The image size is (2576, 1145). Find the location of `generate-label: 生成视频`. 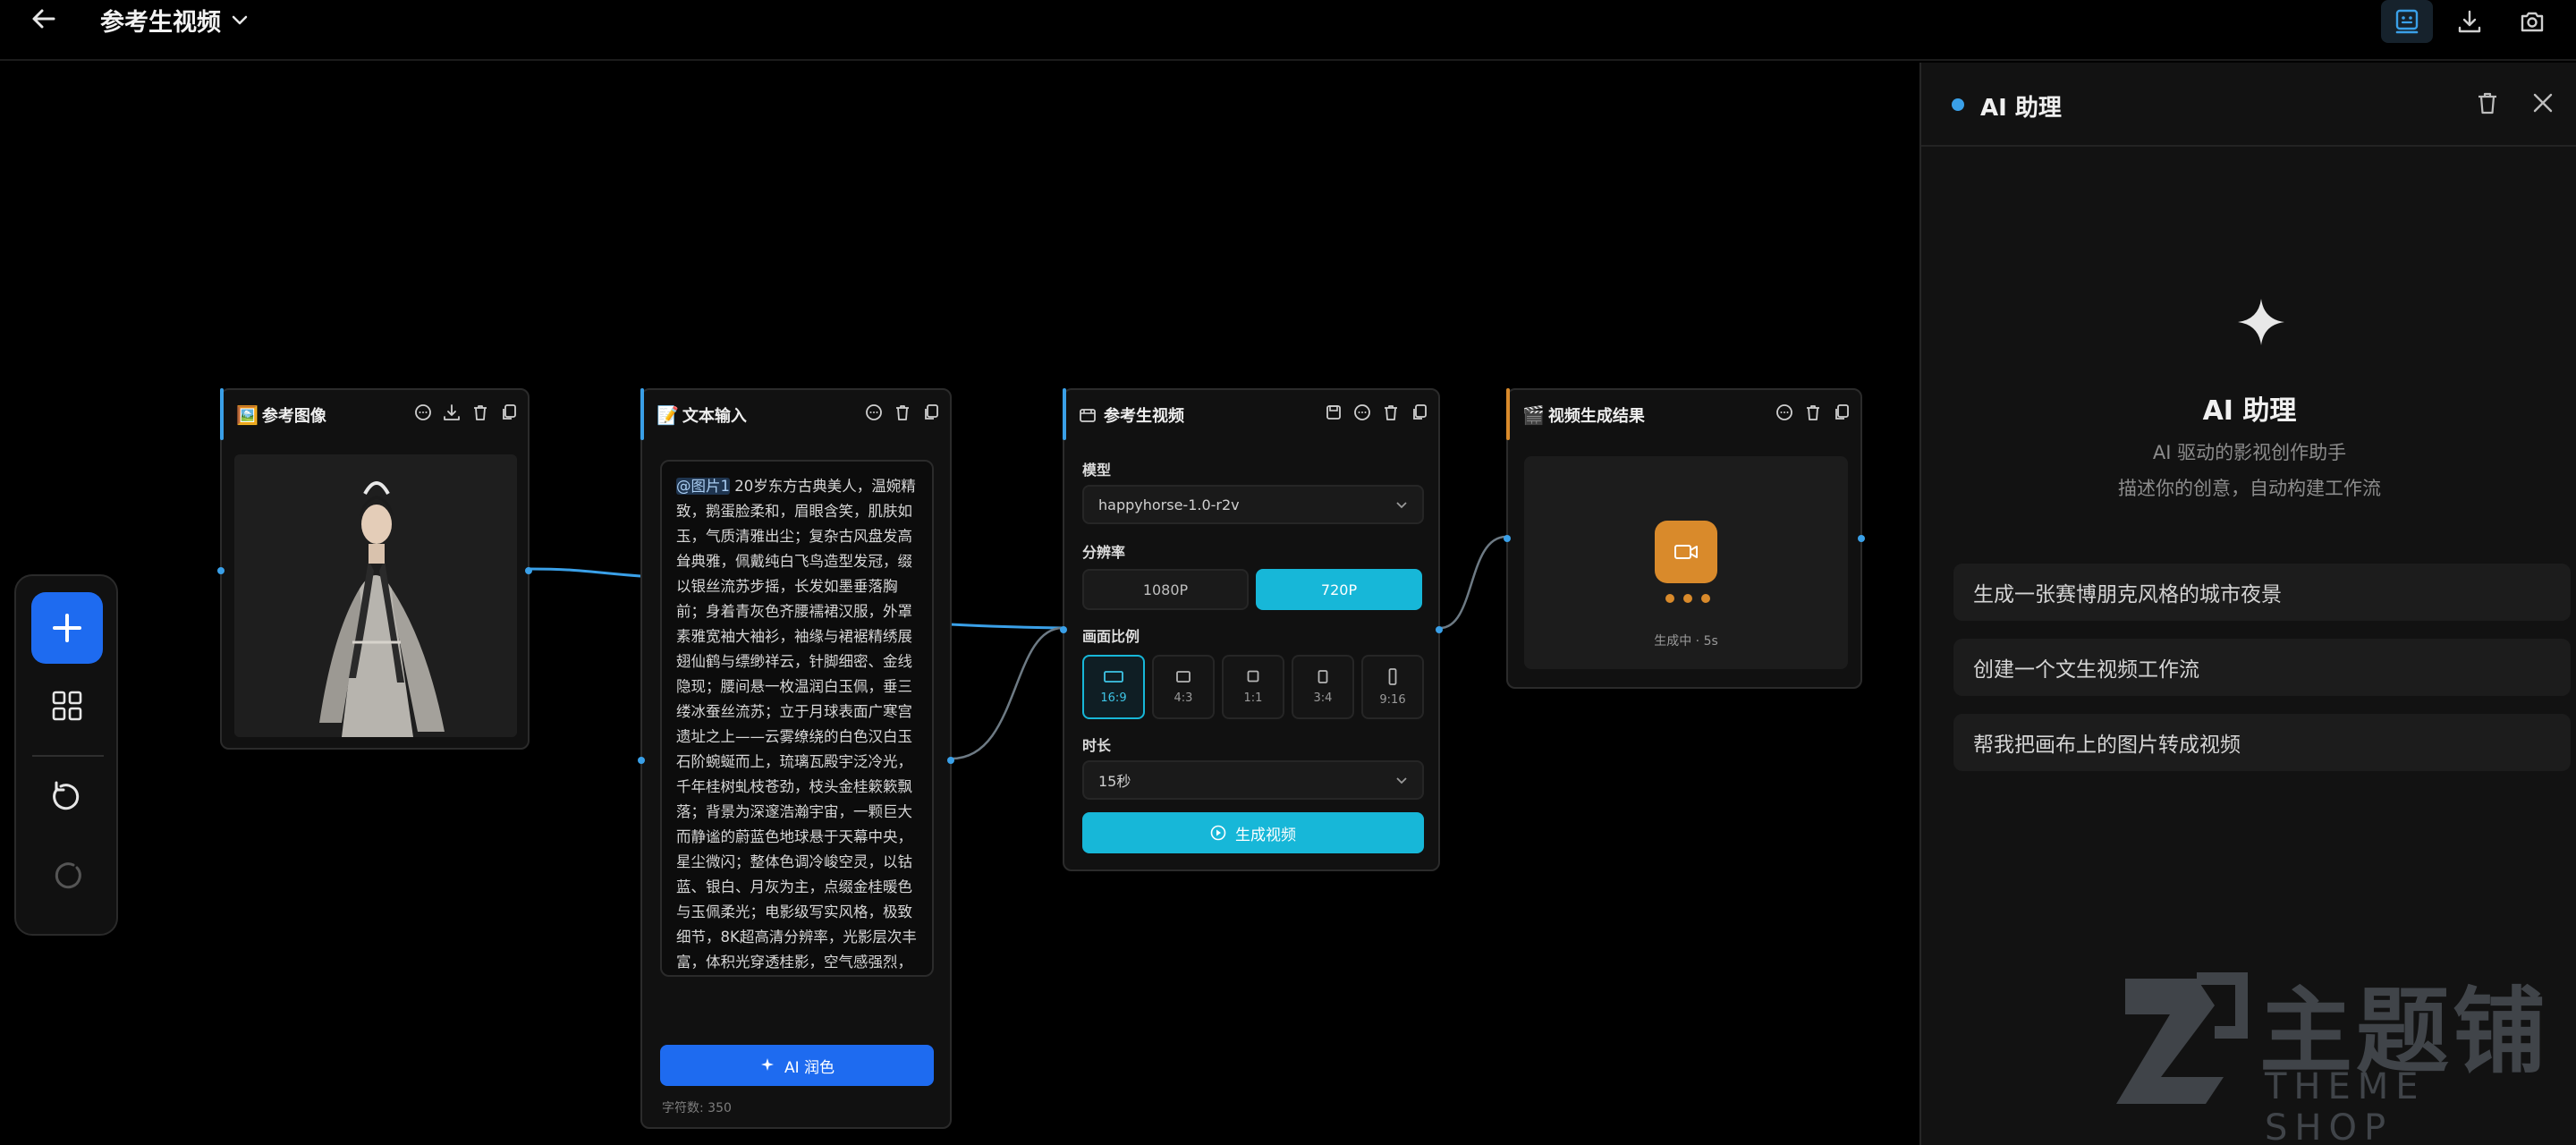

generate-label: 生成视频 is located at coordinates (1265, 835).